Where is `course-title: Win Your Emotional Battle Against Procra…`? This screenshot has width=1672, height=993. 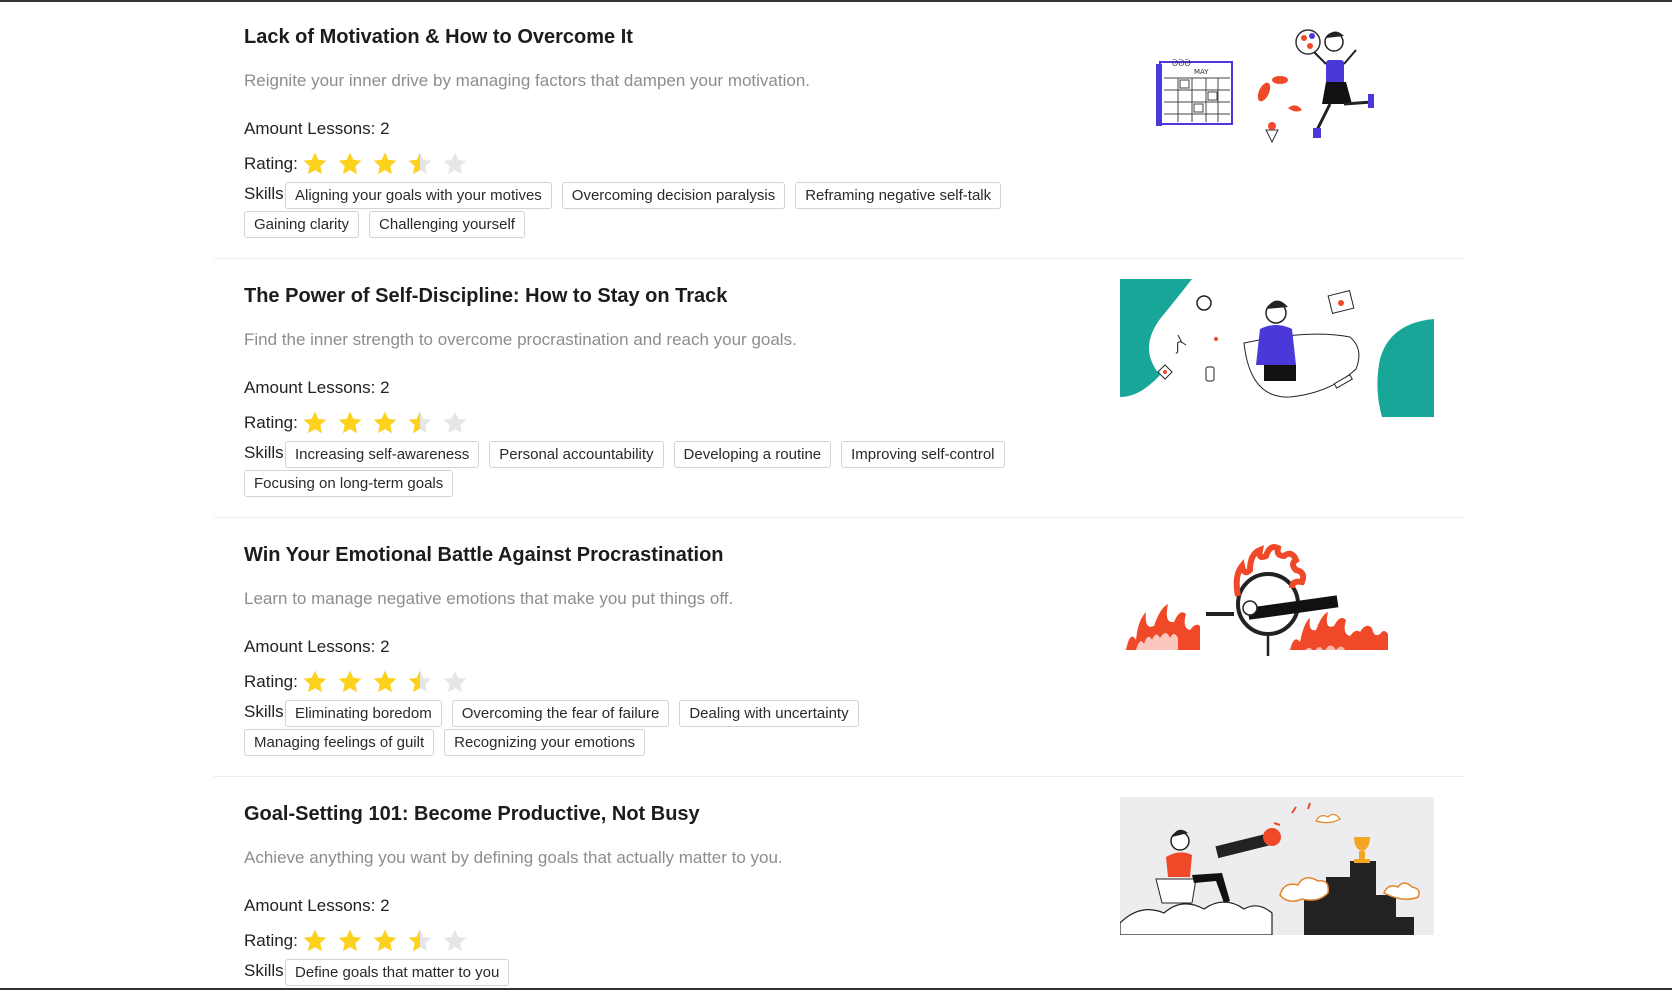 course-title: Win Your Emotional Battle Against Procra… is located at coordinates (484, 555).